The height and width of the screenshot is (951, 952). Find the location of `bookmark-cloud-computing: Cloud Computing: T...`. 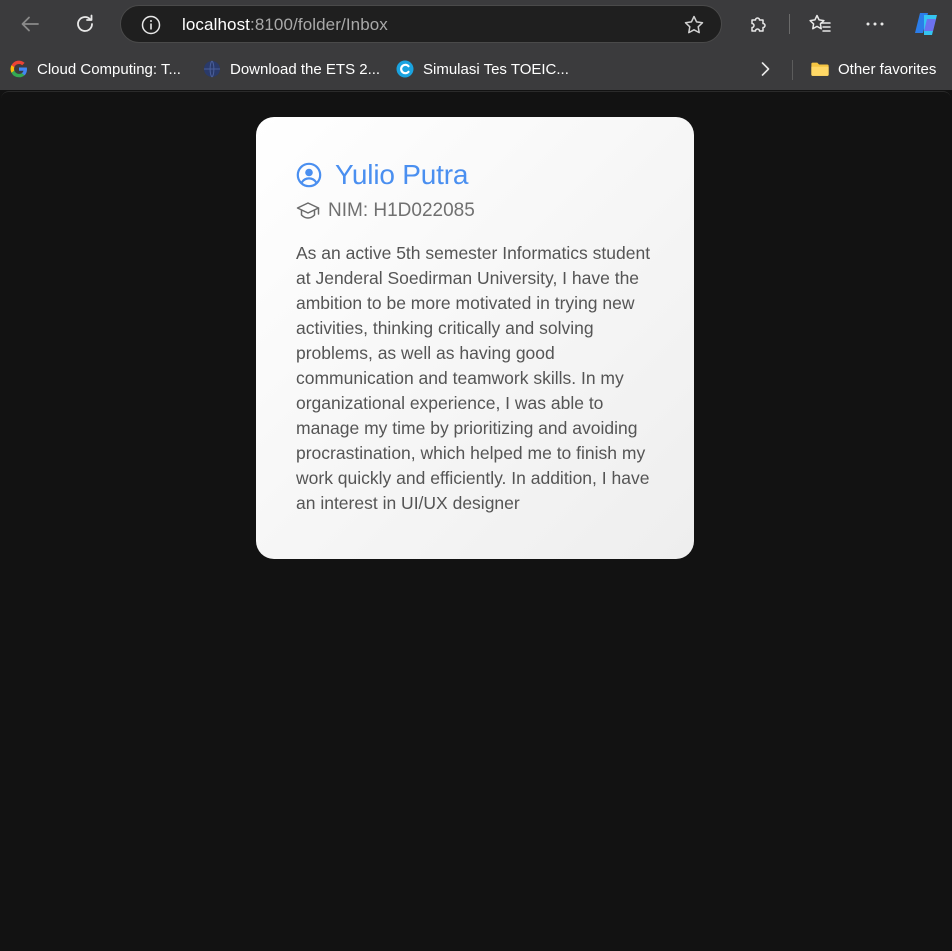

bookmark-cloud-computing: Cloud Computing: T... is located at coordinates (95, 69).